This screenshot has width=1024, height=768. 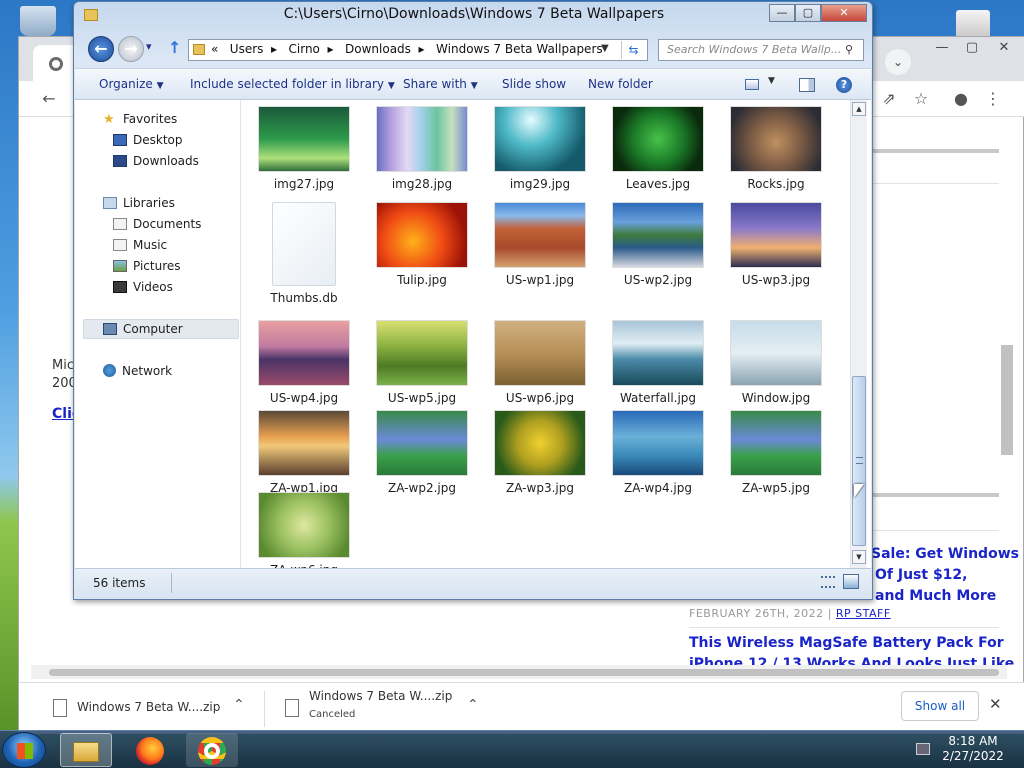 I want to click on file-item: img28.jpg, so click(x=422, y=148).